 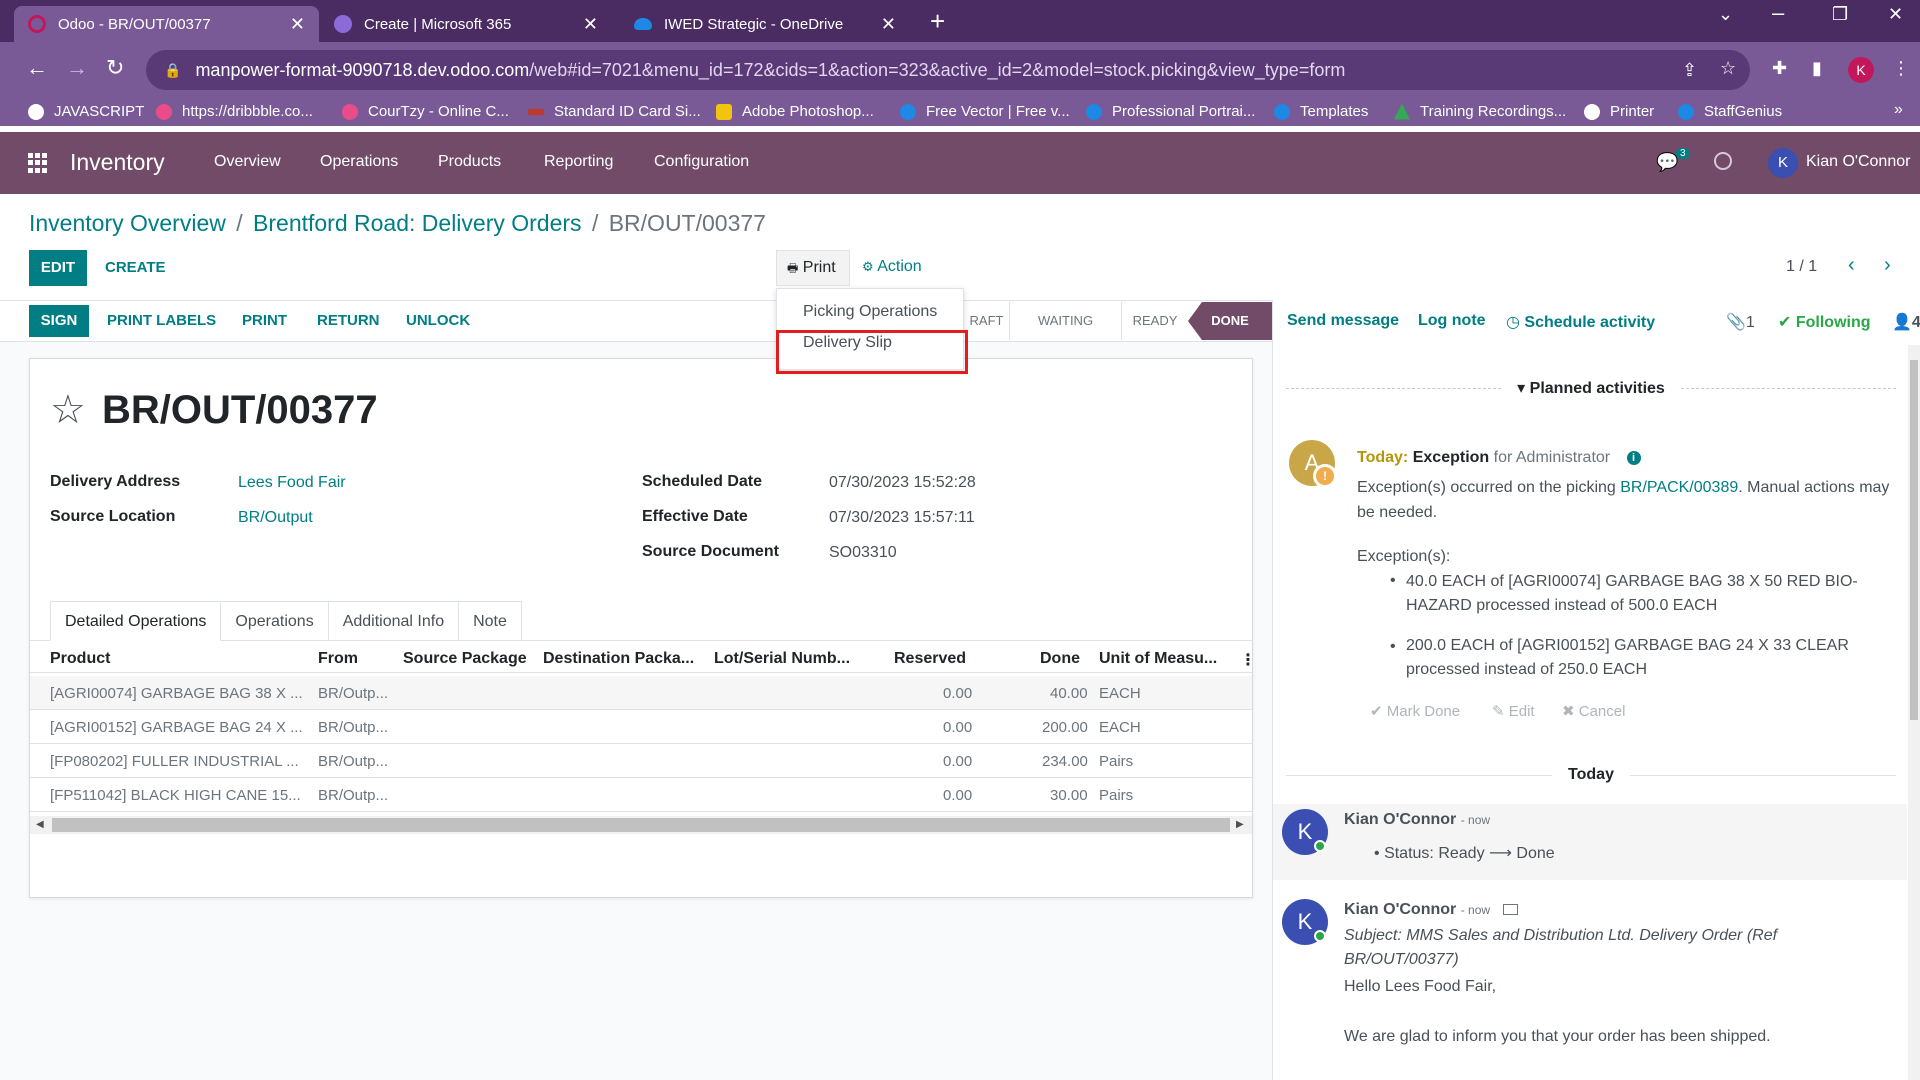 I want to click on bookmark-printer: Printer, so click(x=1619, y=111).